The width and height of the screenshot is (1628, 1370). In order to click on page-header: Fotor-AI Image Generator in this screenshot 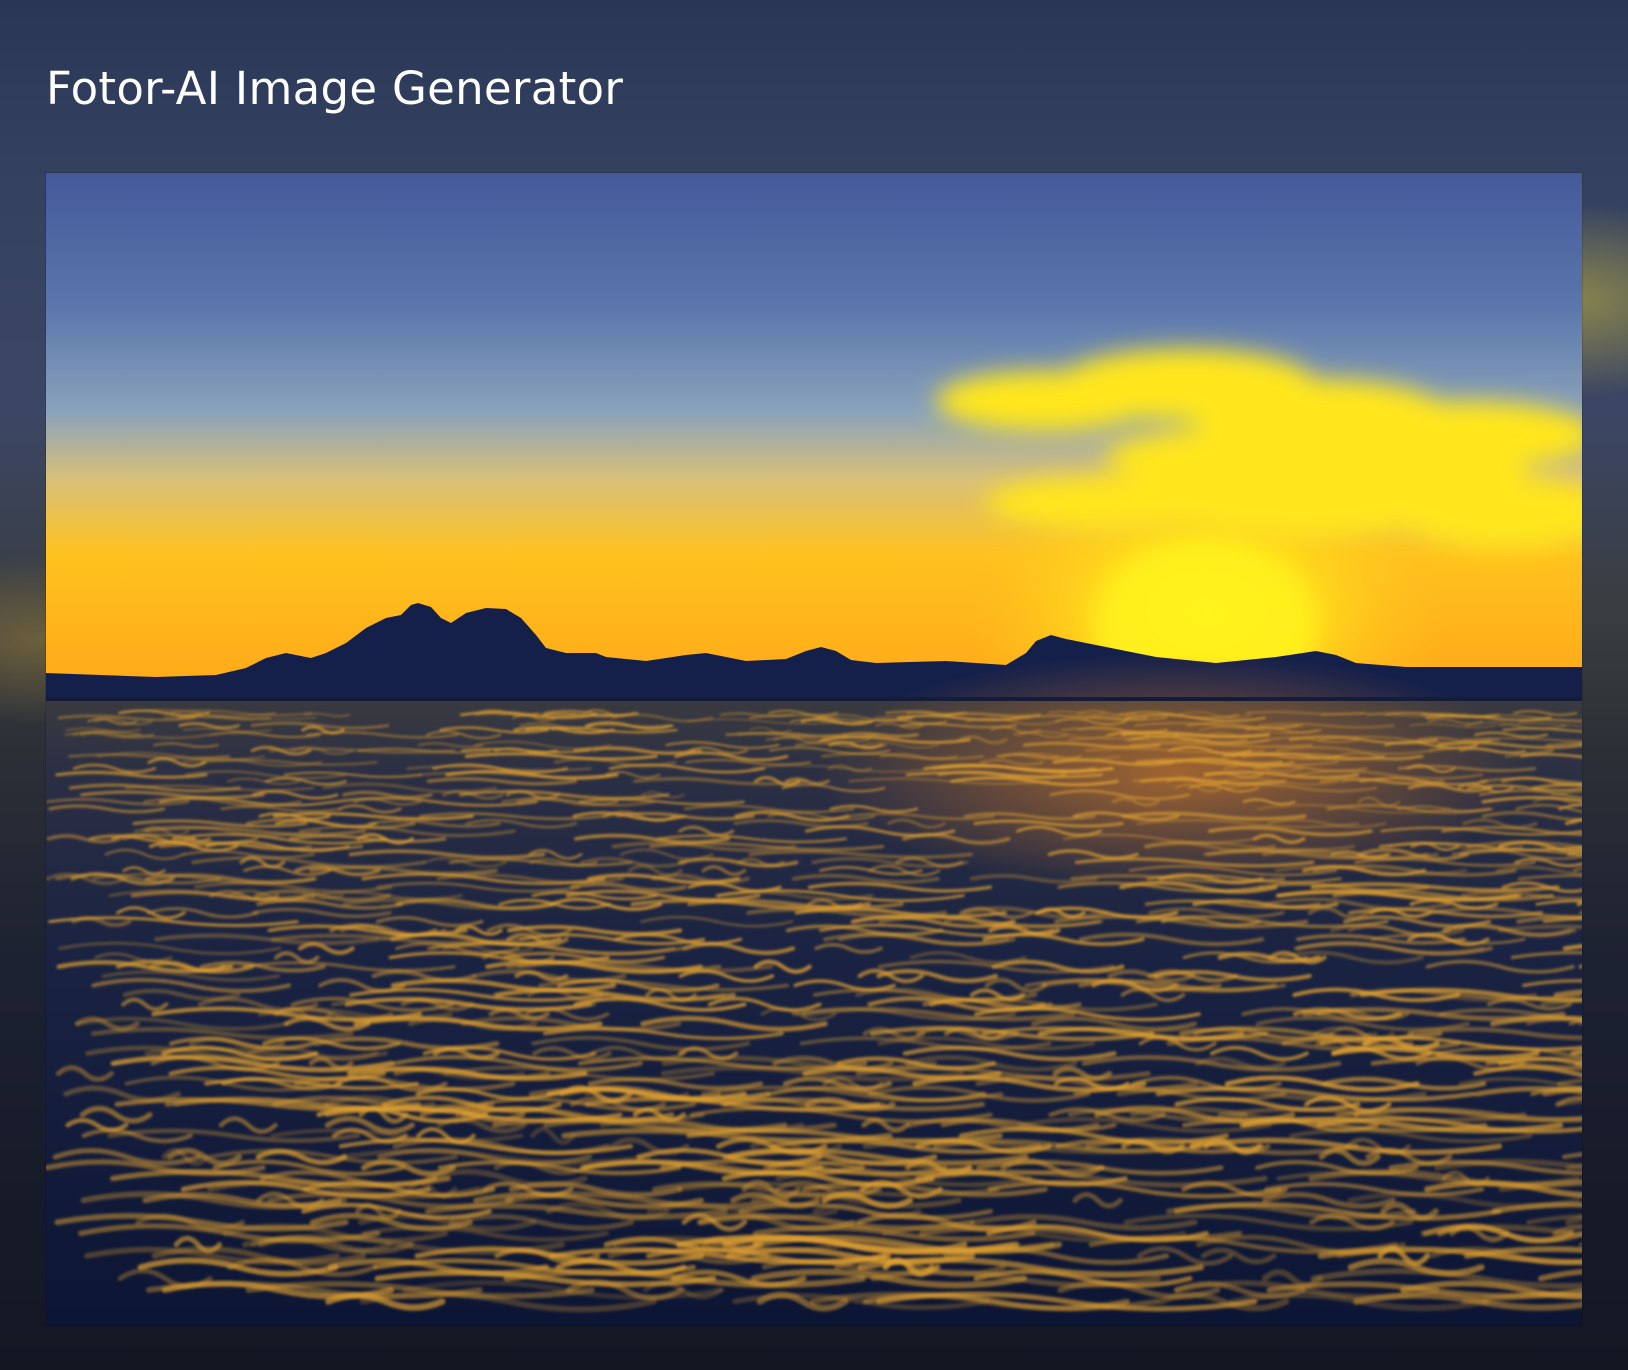, I will do `click(334, 88)`.